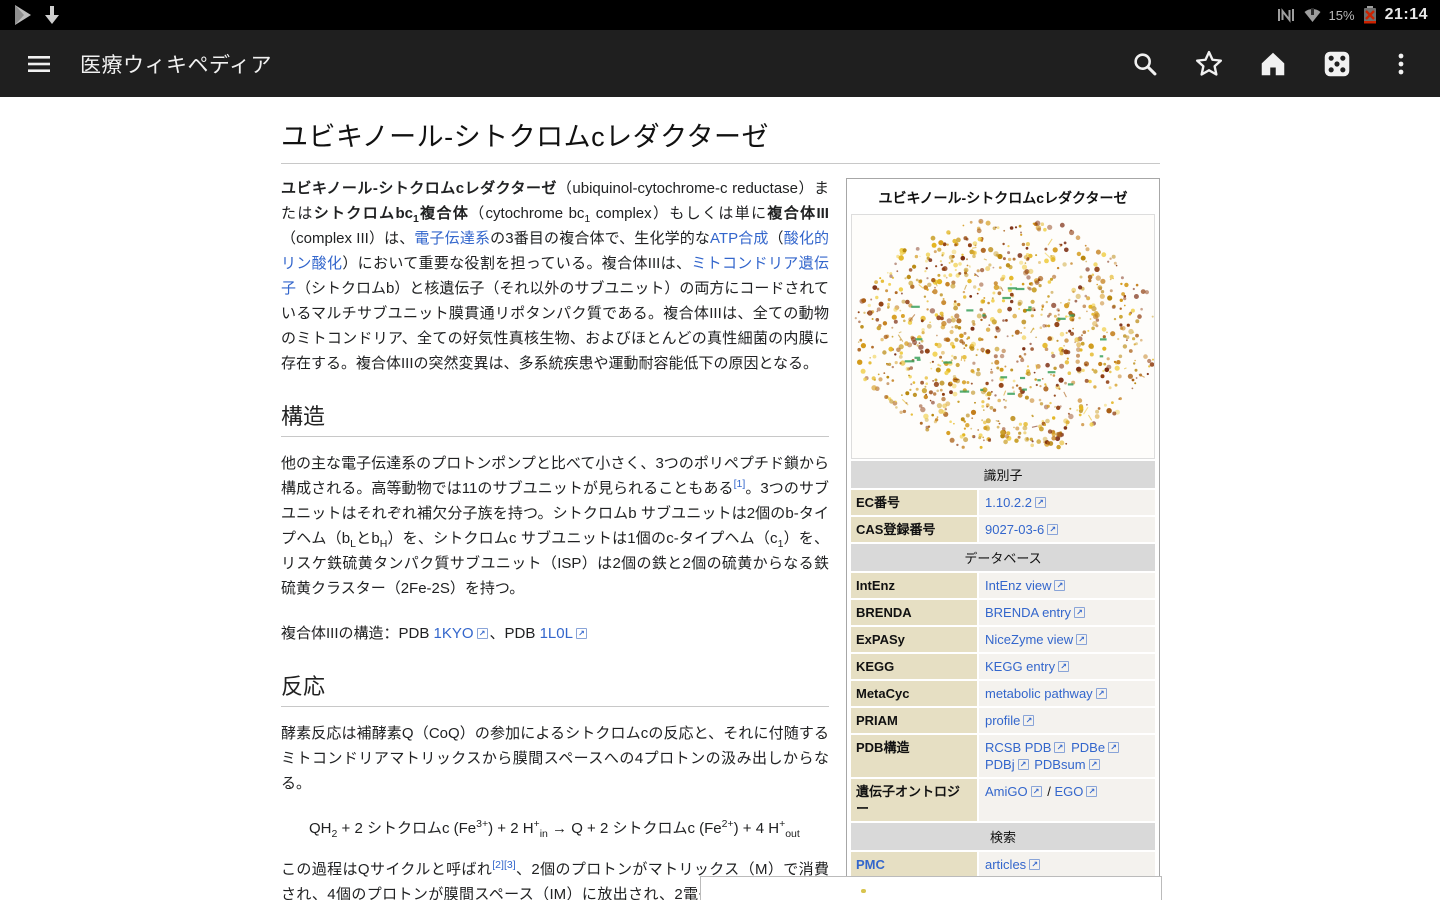  I want to click on pdb-structure-line: 複合体IIIの構造：PDB 1KYO ↗ 、PDB 1L0L ↗, so click(555, 633).